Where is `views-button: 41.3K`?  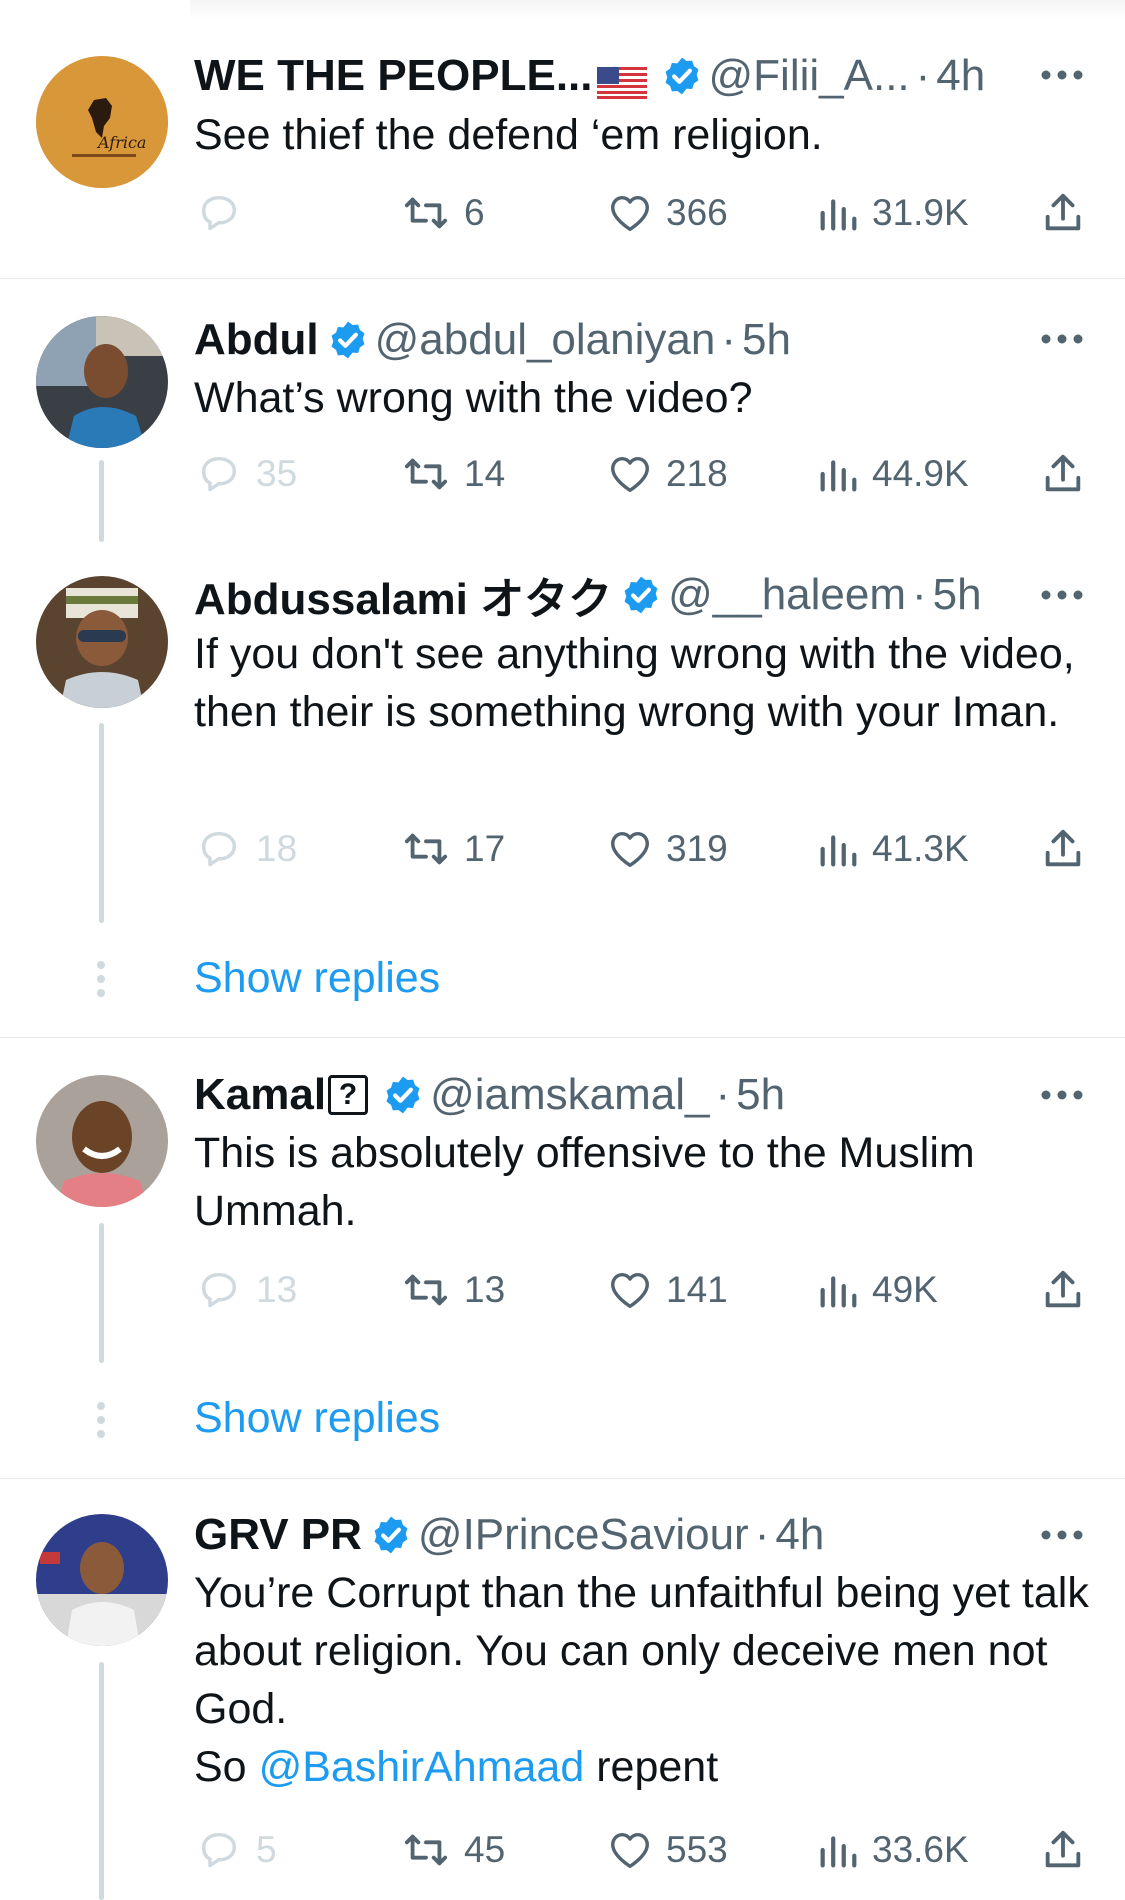
views-button: 41.3K is located at coordinates (892, 849).